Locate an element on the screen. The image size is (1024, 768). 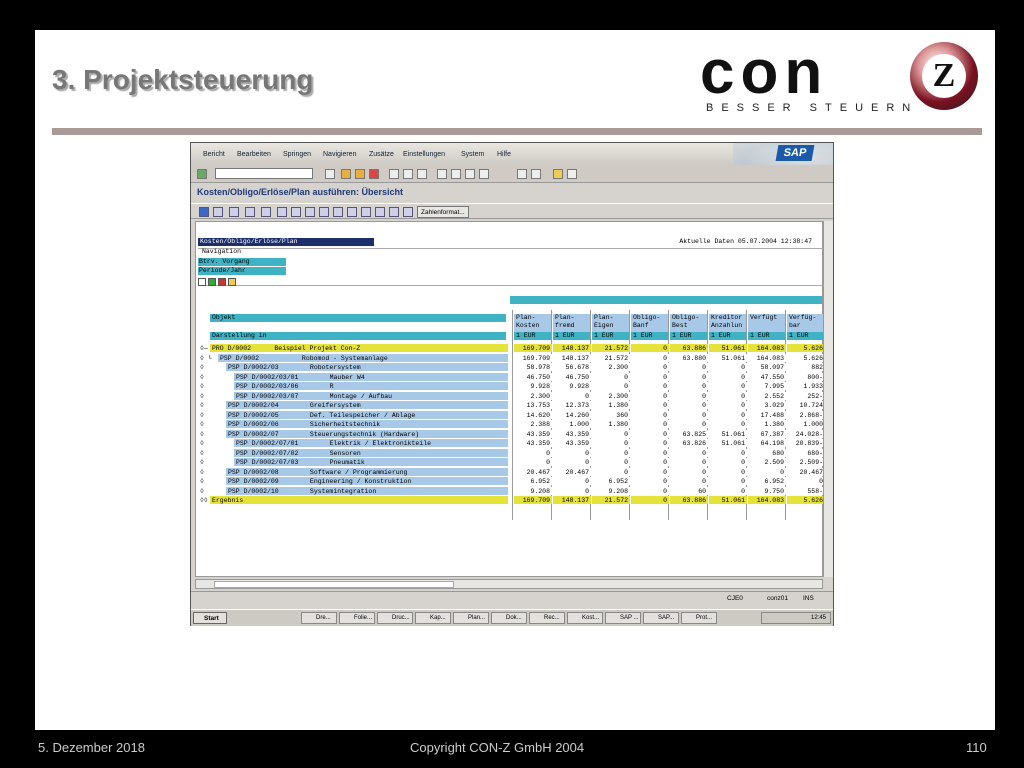
refresh-icon is located at coordinates (212, 282).